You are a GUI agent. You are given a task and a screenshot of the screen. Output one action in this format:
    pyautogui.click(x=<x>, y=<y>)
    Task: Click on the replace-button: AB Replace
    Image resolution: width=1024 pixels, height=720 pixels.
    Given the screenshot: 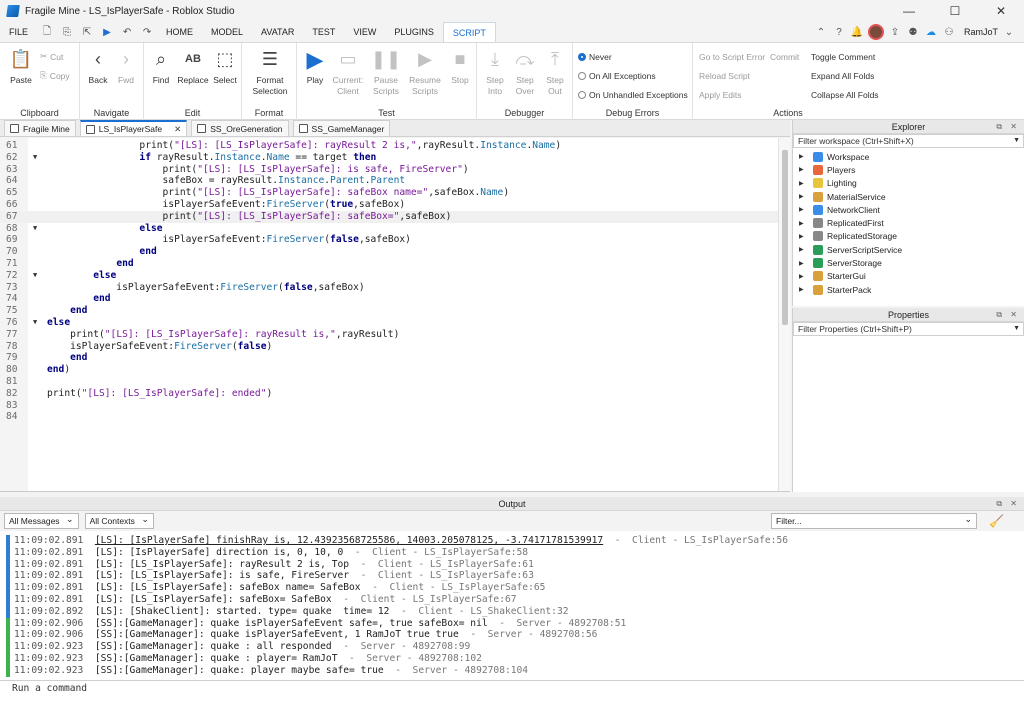 What is the action you would take?
    pyautogui.click(x=192, y=66)
    